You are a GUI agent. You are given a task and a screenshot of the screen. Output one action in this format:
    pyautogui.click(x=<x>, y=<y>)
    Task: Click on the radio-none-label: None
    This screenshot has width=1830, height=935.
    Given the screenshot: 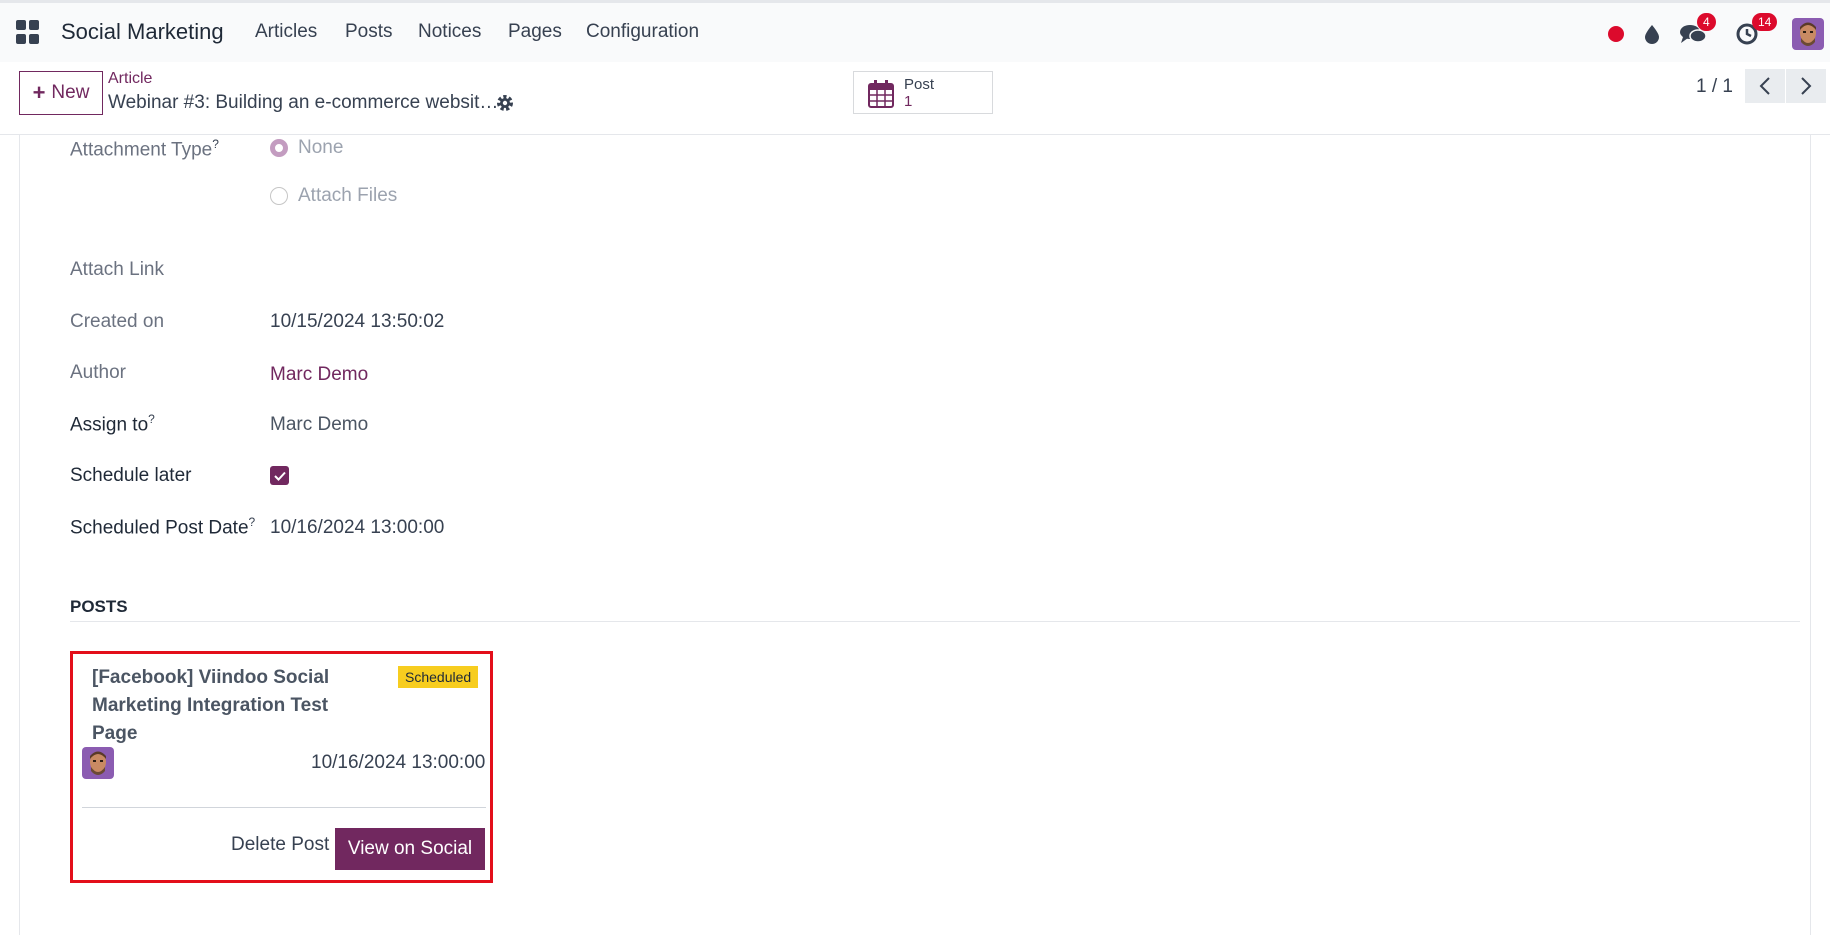 What is the action you would take?
    pyautogui.click(x=320, y=148)
    